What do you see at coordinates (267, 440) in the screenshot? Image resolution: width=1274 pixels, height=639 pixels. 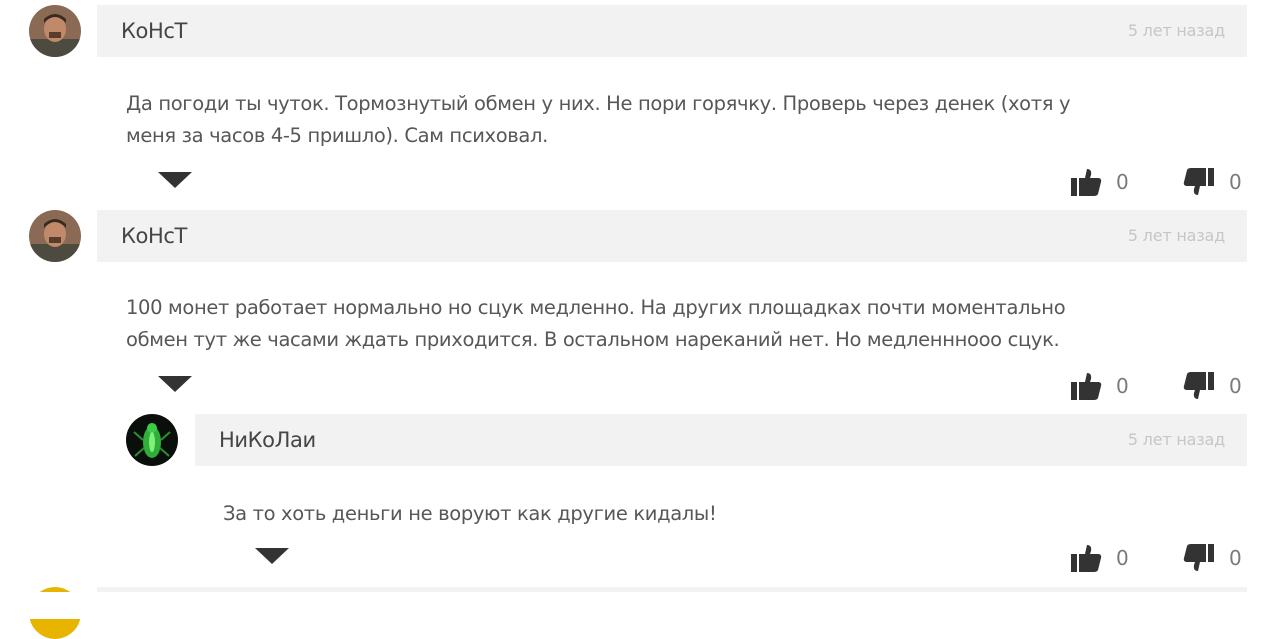 I see `comment-author: НиКоЛаи` at bounding box center [267, 440].